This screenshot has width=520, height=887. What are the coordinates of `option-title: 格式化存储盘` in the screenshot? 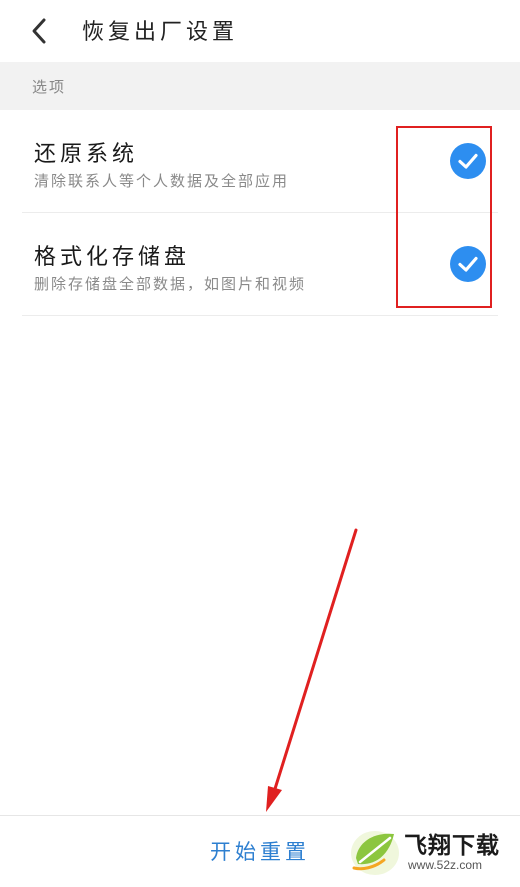 It's located at (112, 257).